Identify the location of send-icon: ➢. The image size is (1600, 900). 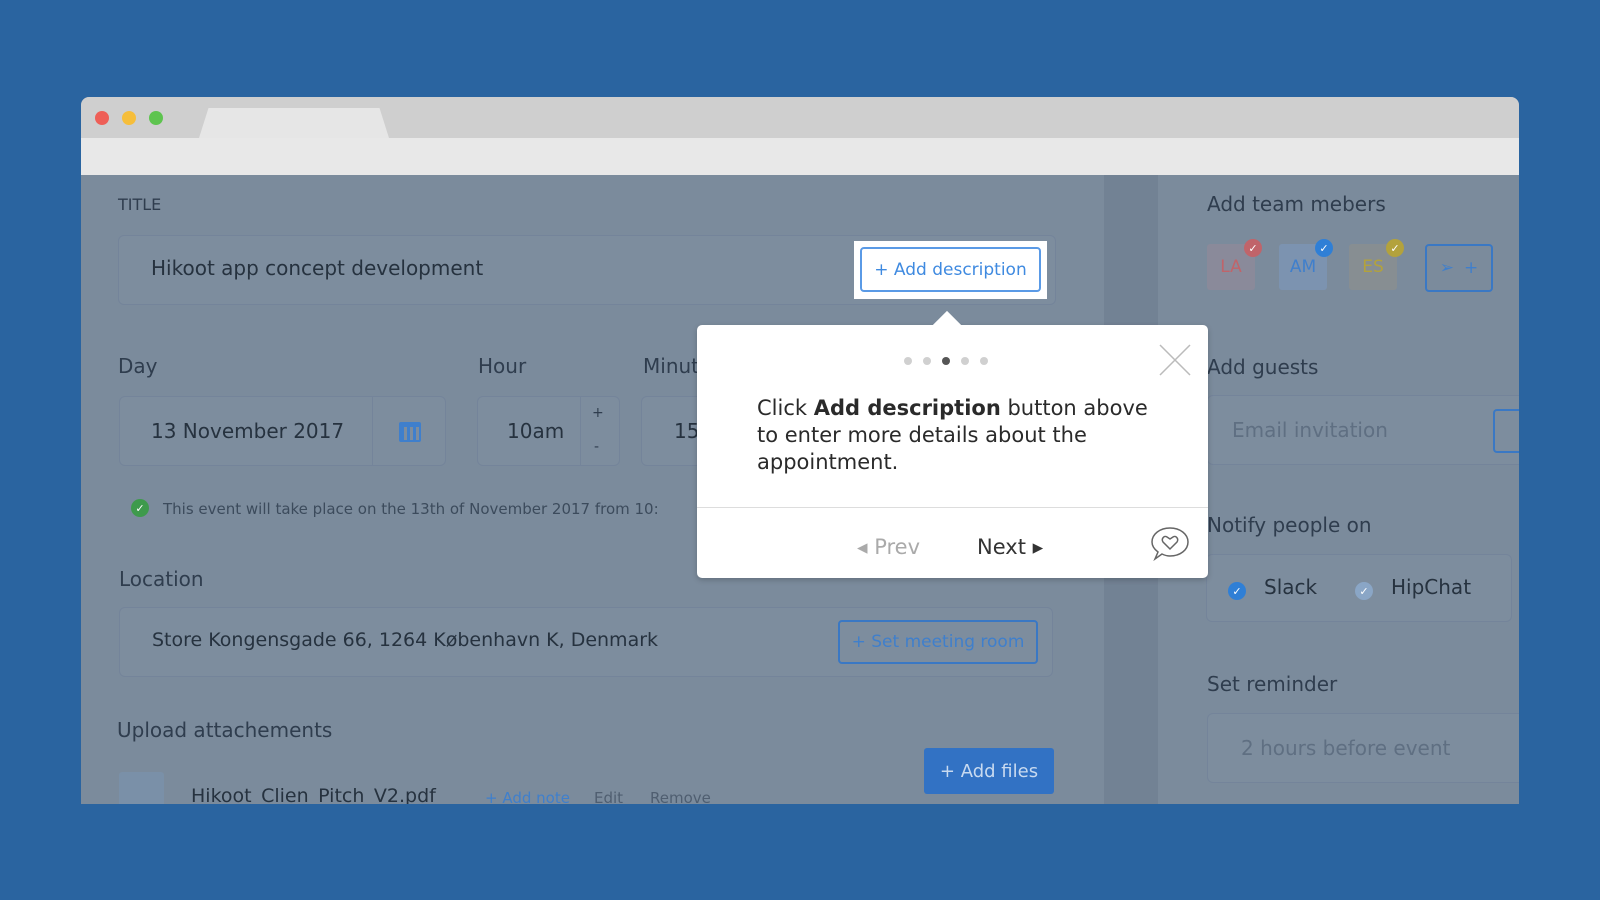
(1446, 268).